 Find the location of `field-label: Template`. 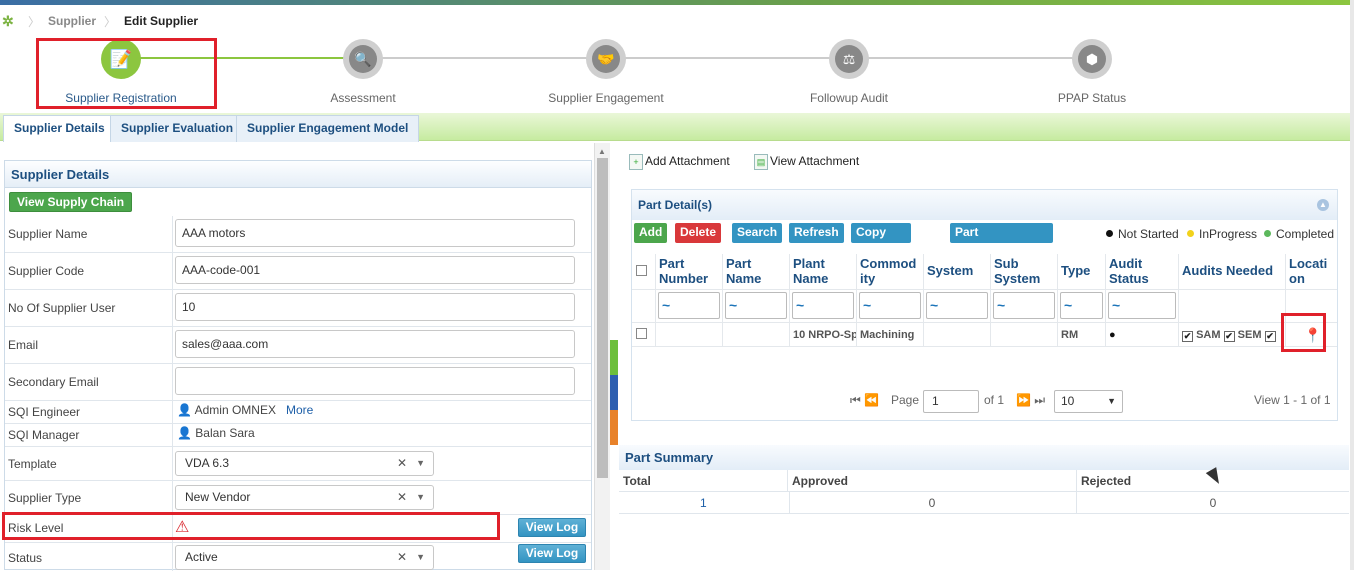

field-label: Template is located at coordinates (32, 464).